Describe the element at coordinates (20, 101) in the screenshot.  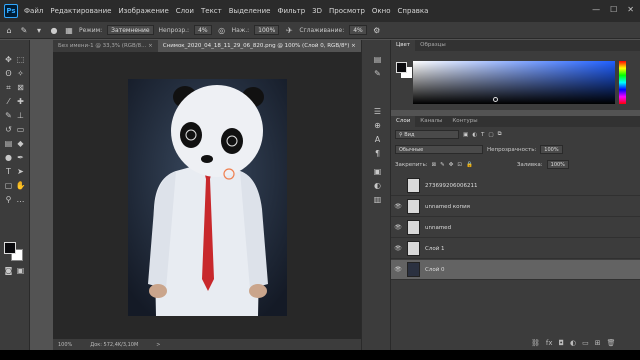
I see `healing-icon: ✚` at that location.